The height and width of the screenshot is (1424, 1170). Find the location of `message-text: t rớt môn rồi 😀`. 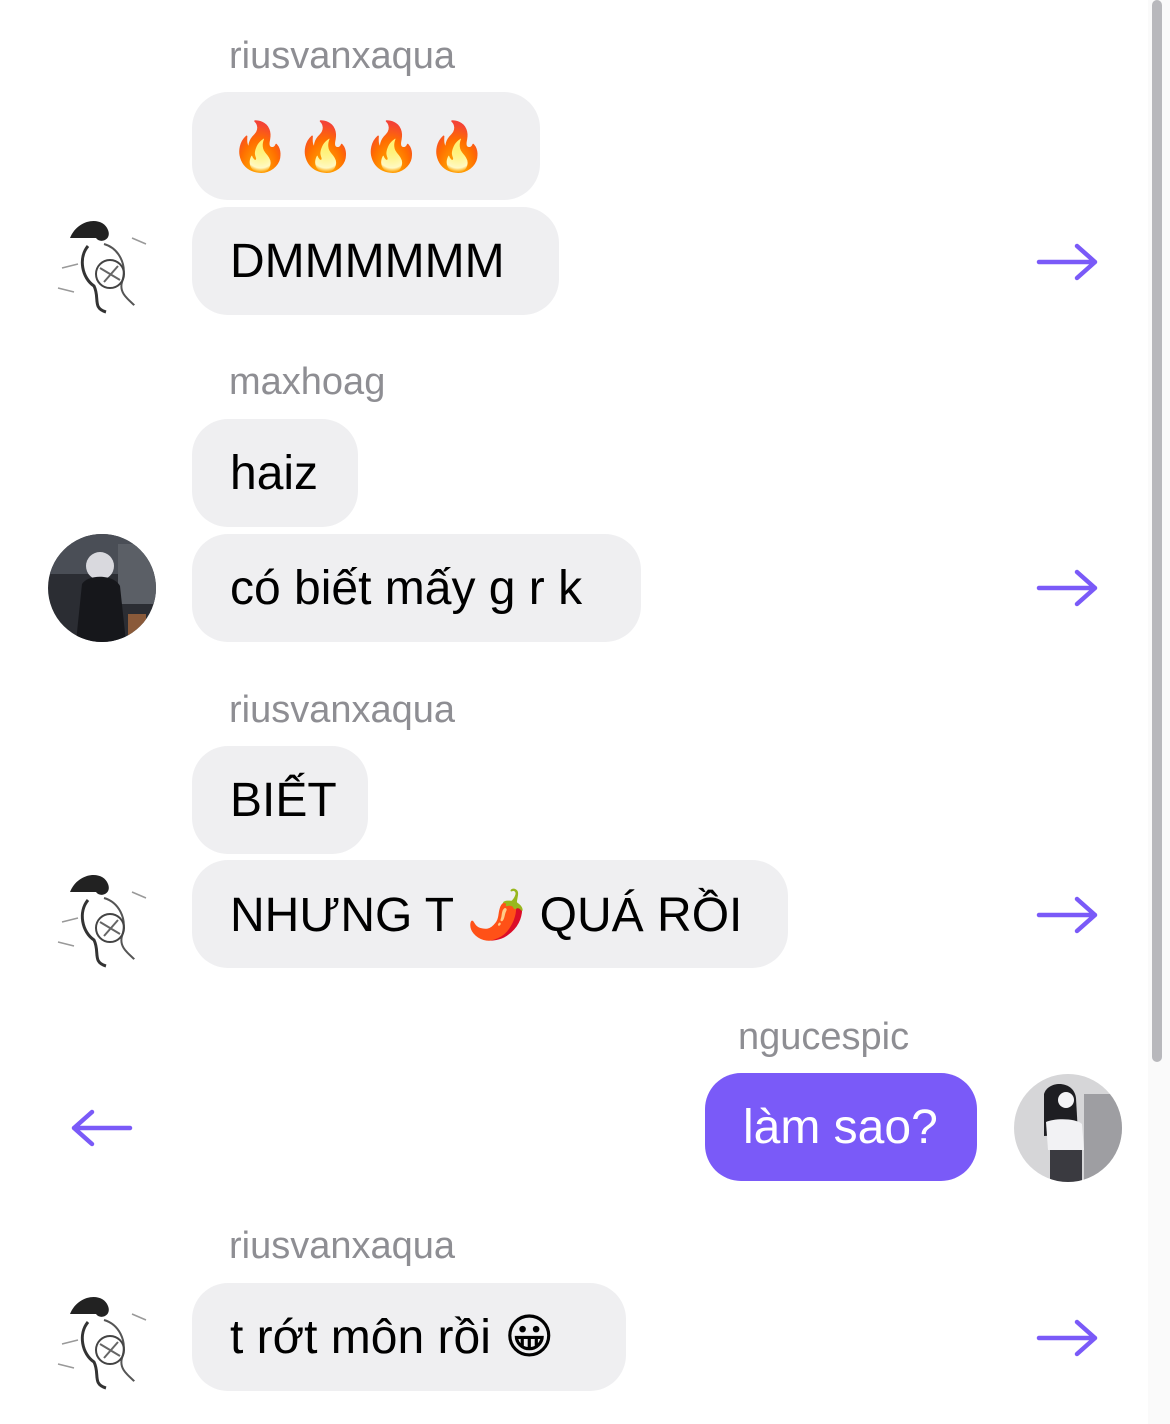

message-text: t rớt môn rồi 😀 is located at coordinates (392, 1337).